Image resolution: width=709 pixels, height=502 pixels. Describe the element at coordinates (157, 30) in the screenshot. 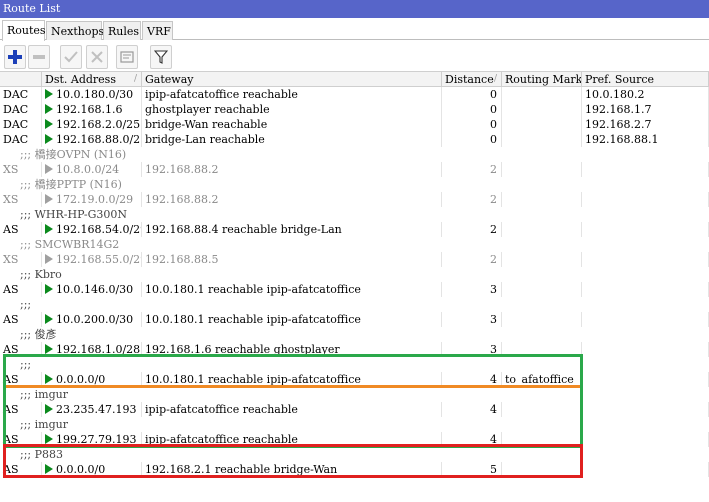

I see `tab-vrf: VRF` at that location.